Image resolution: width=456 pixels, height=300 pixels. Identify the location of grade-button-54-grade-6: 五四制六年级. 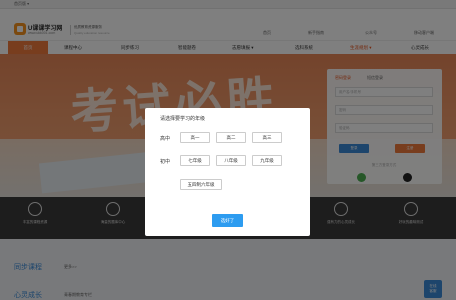
(201, 184).